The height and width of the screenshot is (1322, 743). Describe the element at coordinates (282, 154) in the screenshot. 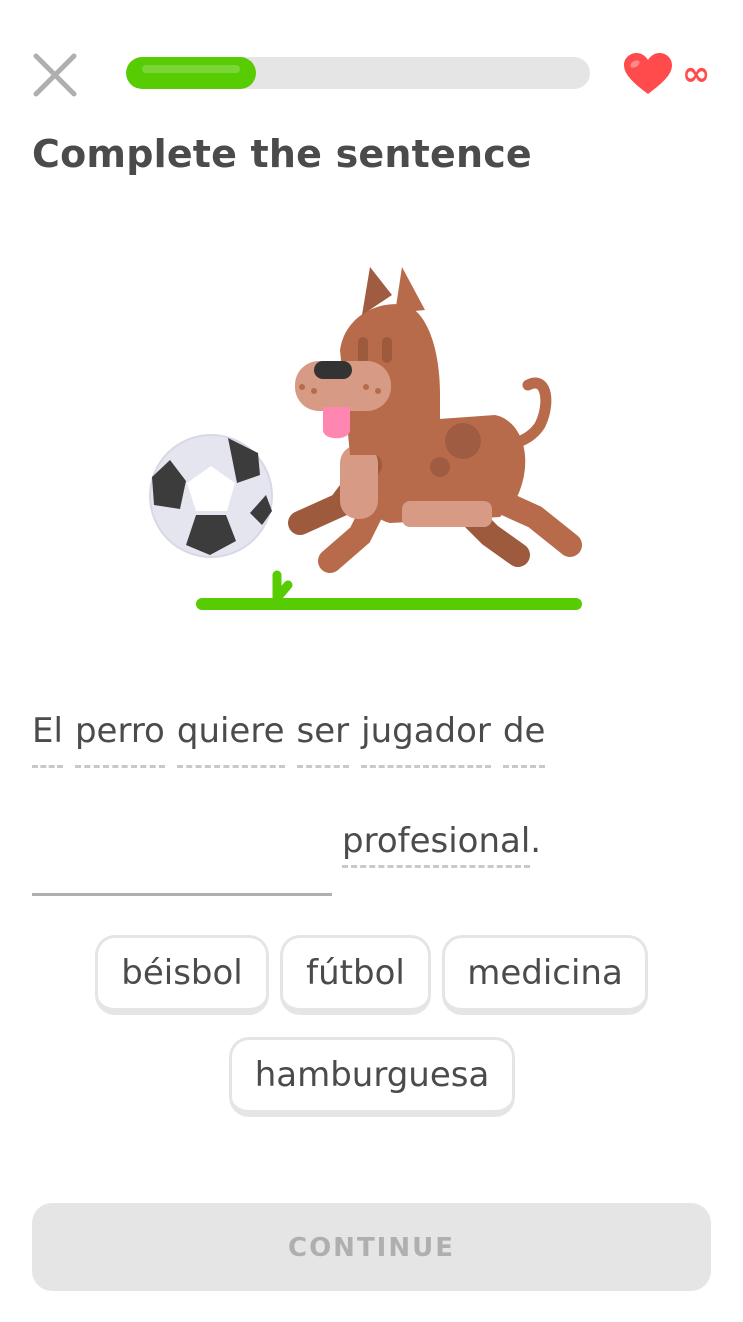

I see `page-title: Complete the sentence` at that location.